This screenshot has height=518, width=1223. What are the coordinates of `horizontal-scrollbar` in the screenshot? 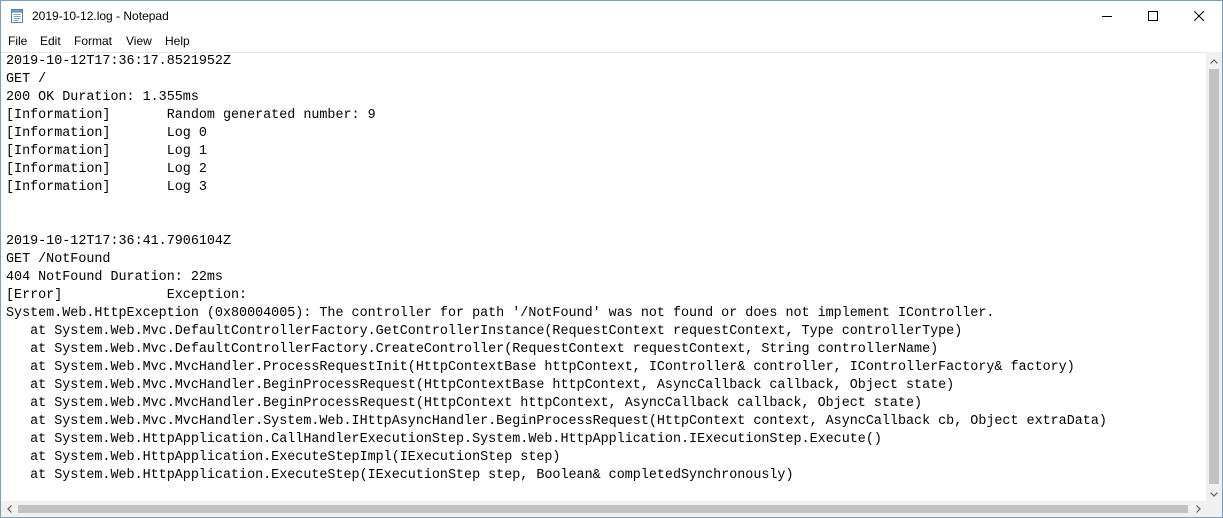 It's located at (603, 509).